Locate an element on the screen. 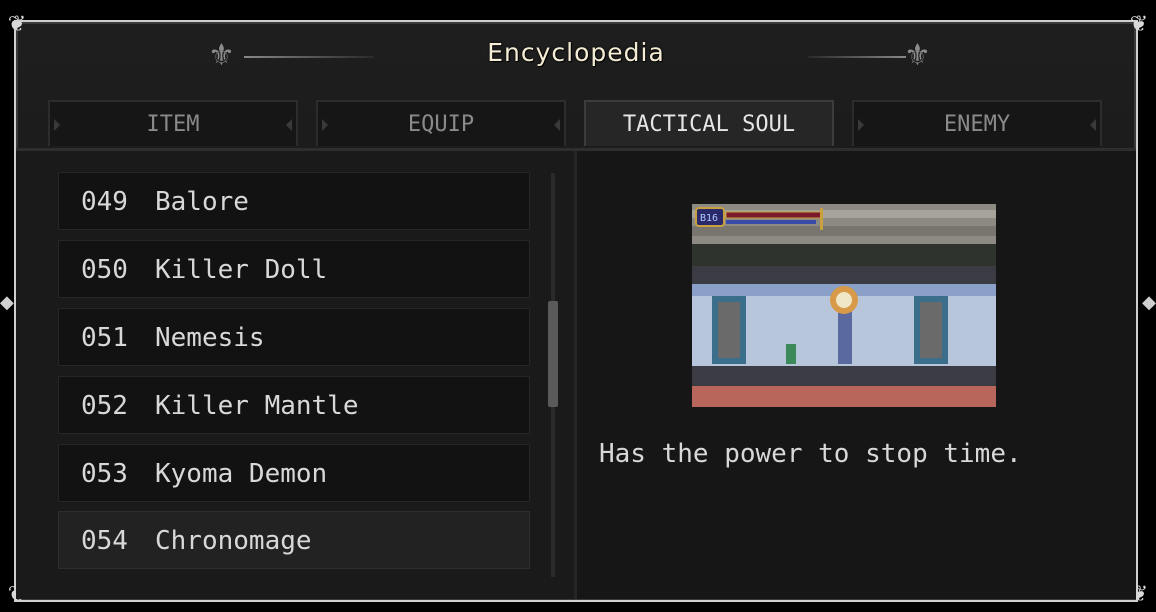  fleur-de-lis-icon: ⚜ is located at coordinates (917, 55).